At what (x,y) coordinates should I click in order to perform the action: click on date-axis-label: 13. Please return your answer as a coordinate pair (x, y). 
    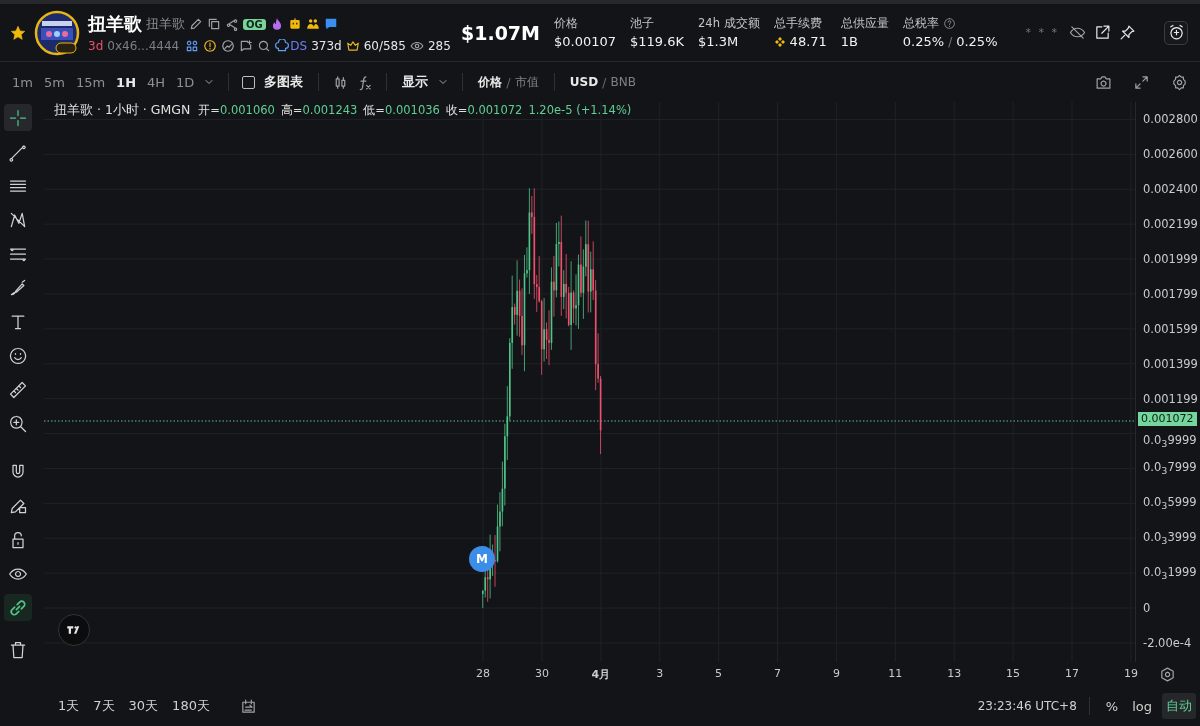
    Looking at the image, I should click on (954, 673).